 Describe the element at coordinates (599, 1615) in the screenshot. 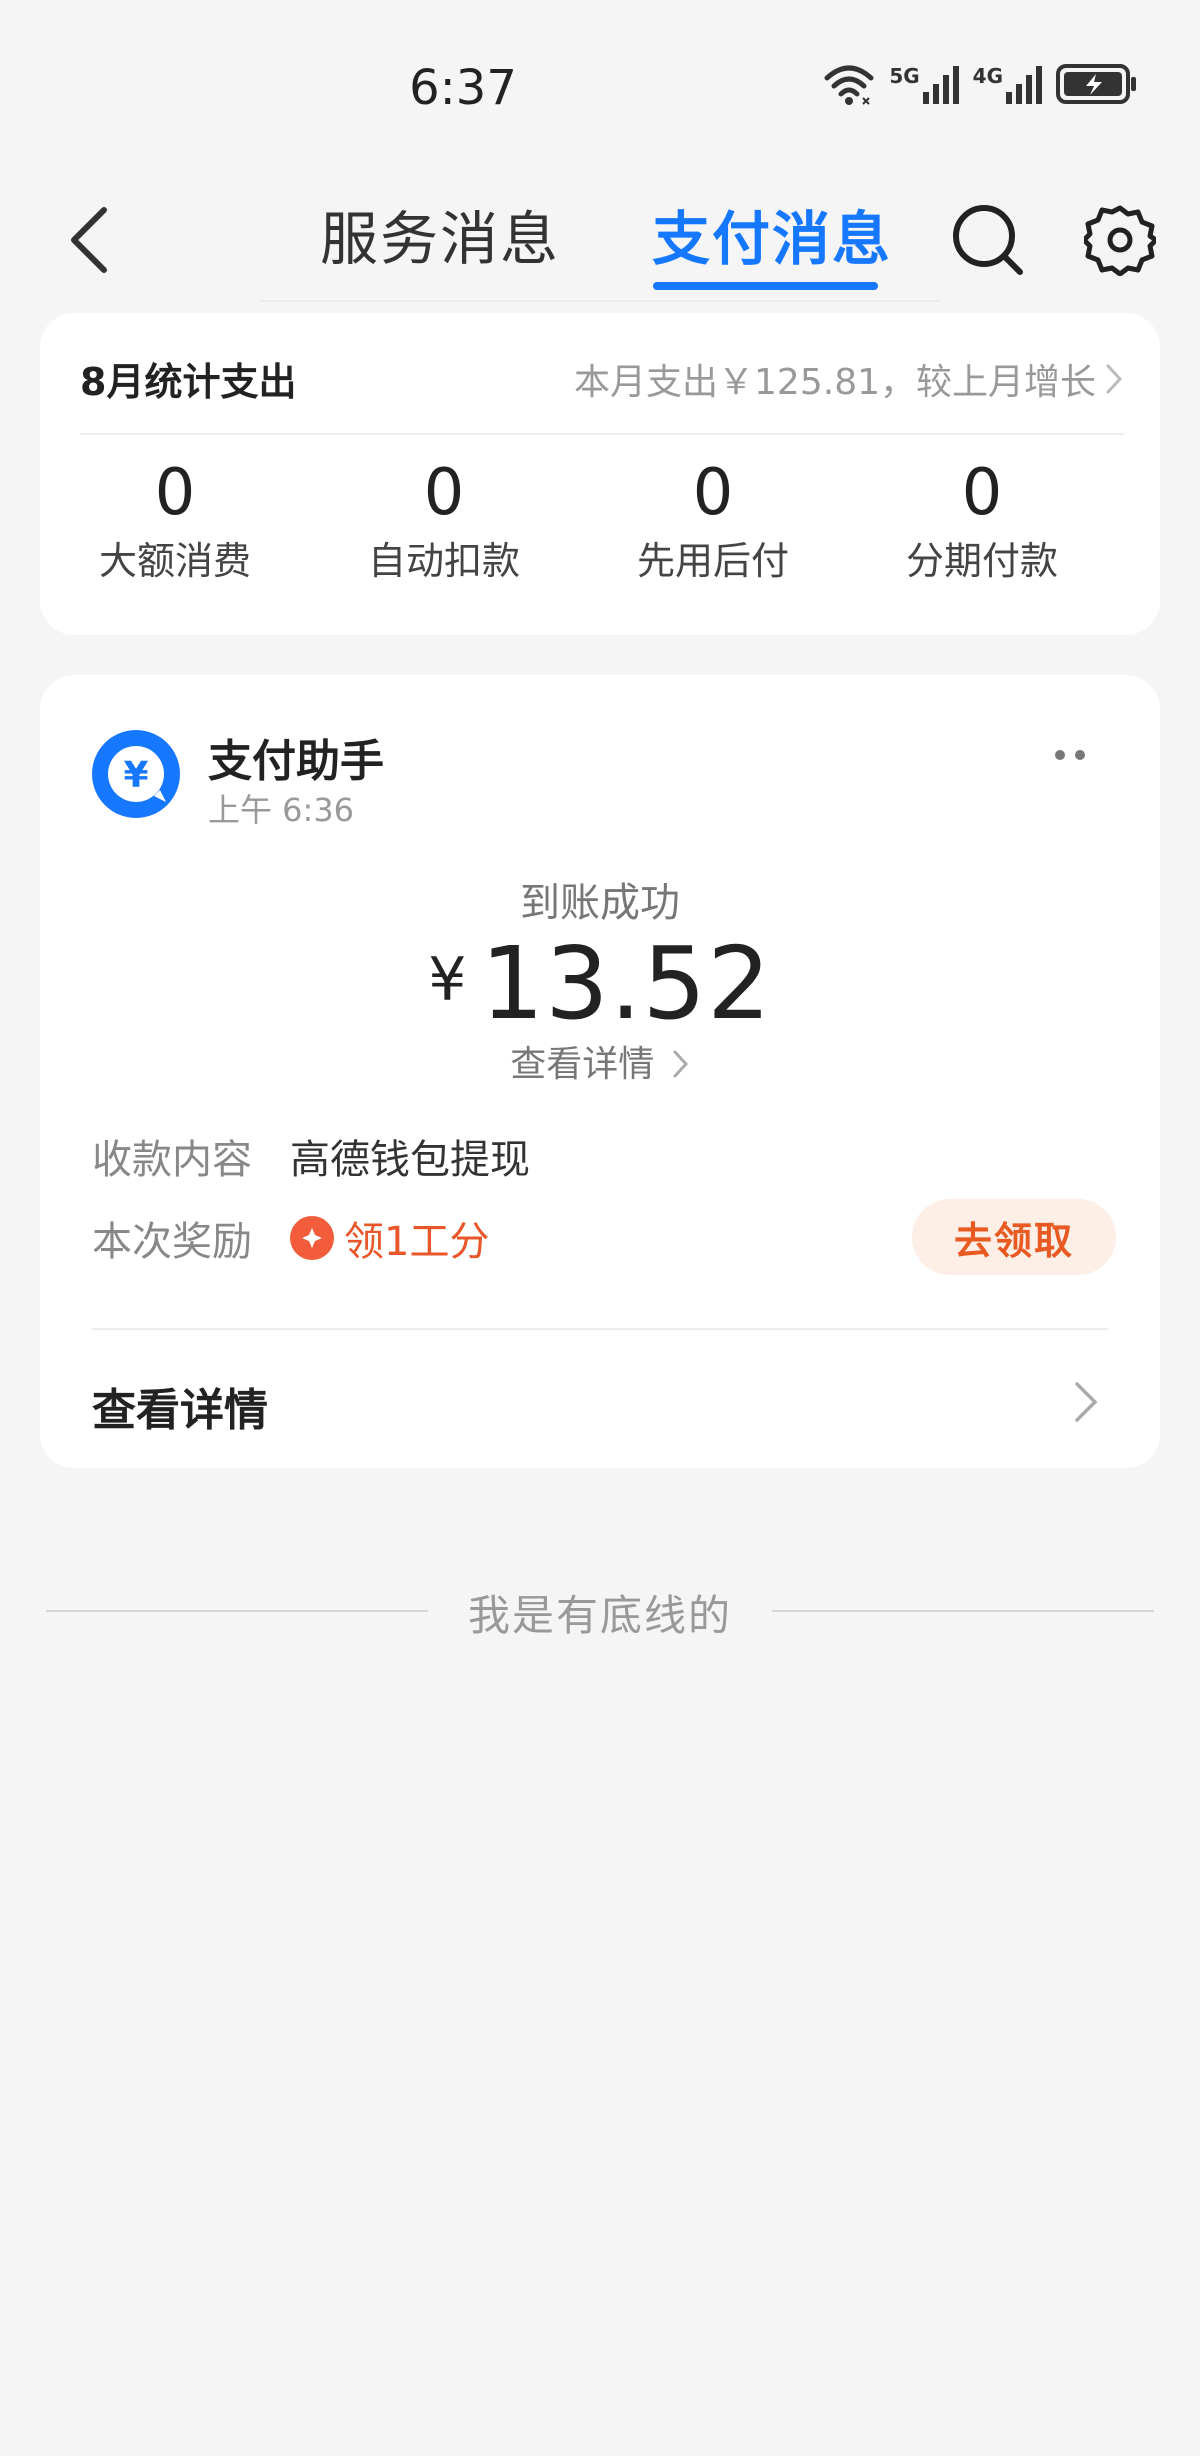

I see `end-of-list-text: 我是有底线的` at that location.